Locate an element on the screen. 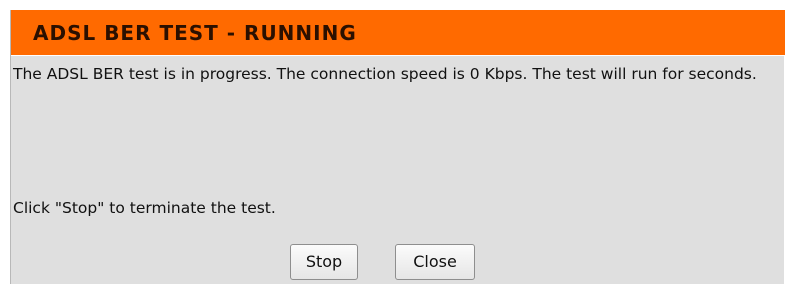  stop-instruction: Click "Stop" to terminate the test. is located at coordinates (144, 208).